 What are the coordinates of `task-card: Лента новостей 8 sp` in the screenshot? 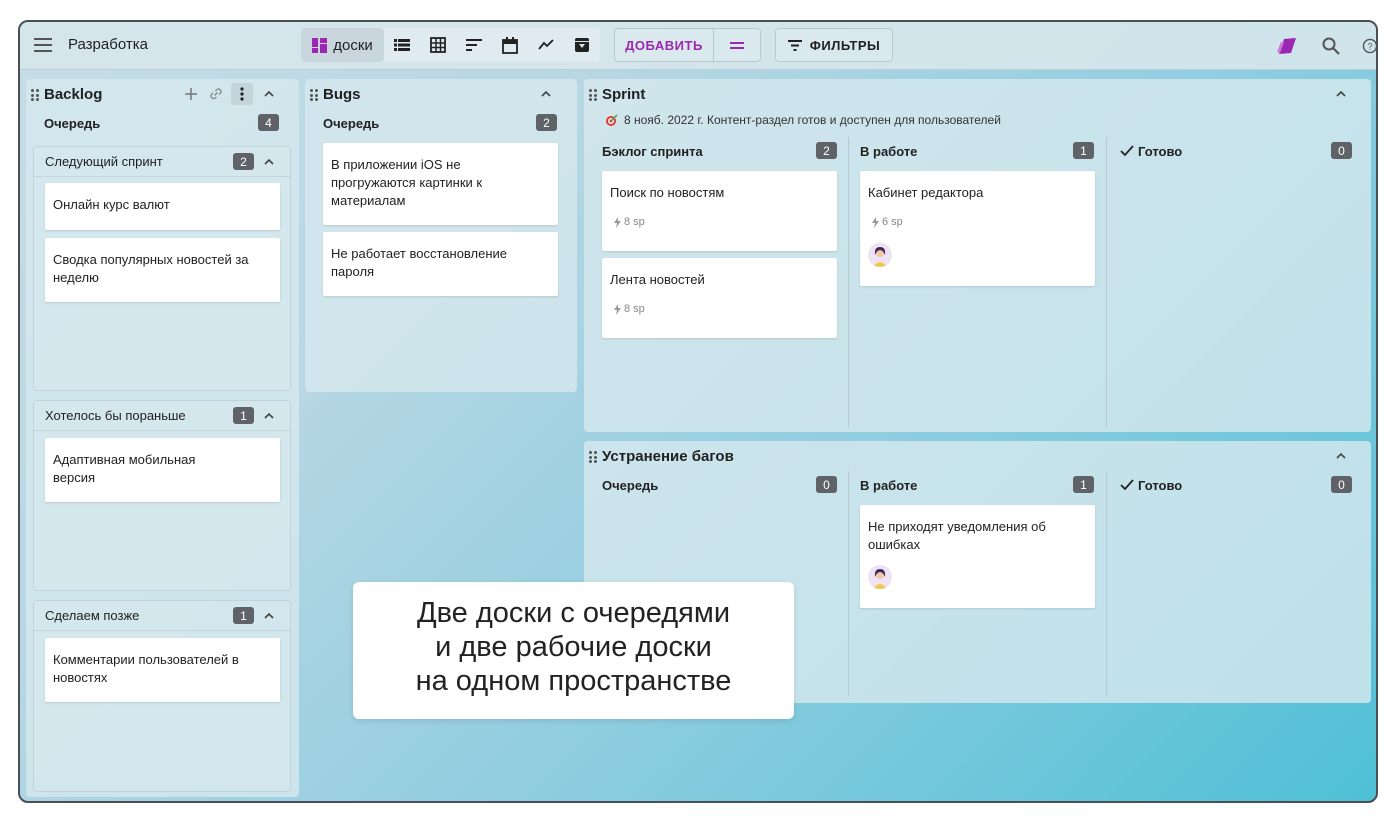 It's located at (719, 298).